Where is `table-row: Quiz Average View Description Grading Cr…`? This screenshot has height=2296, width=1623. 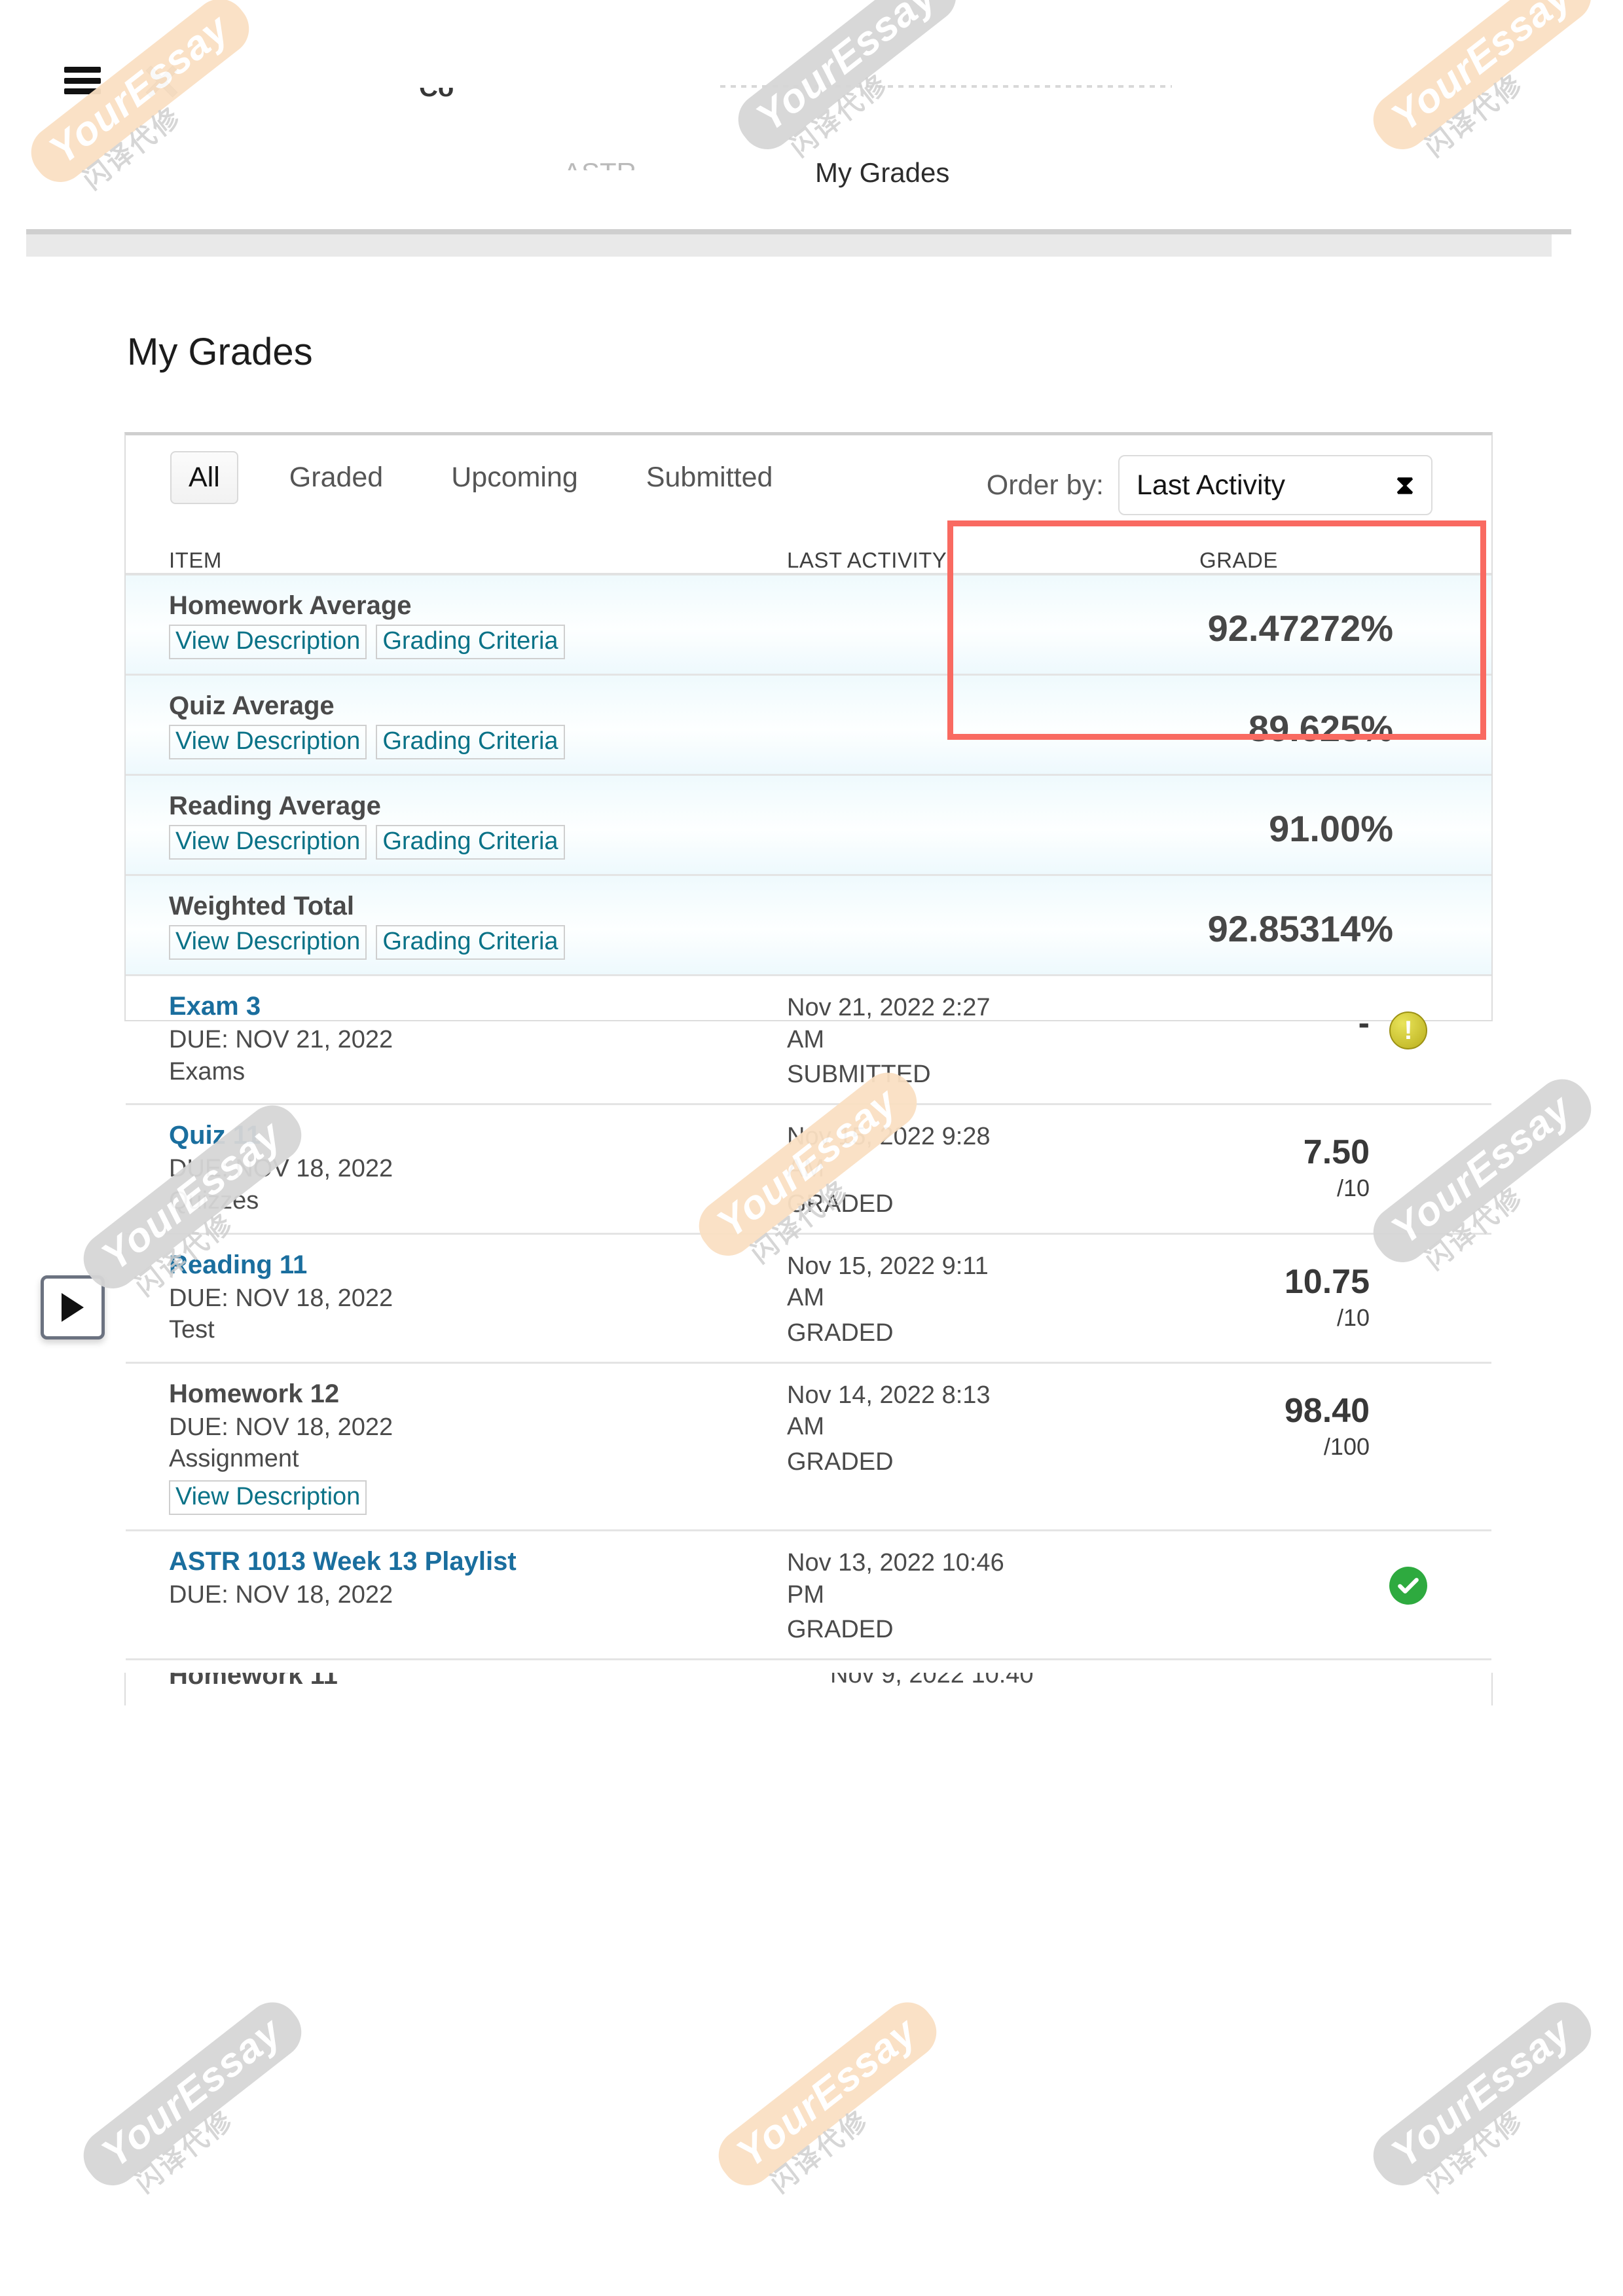
table-row: Quiz Average View Description Grading Cr… is located at coordinates (808, 726).